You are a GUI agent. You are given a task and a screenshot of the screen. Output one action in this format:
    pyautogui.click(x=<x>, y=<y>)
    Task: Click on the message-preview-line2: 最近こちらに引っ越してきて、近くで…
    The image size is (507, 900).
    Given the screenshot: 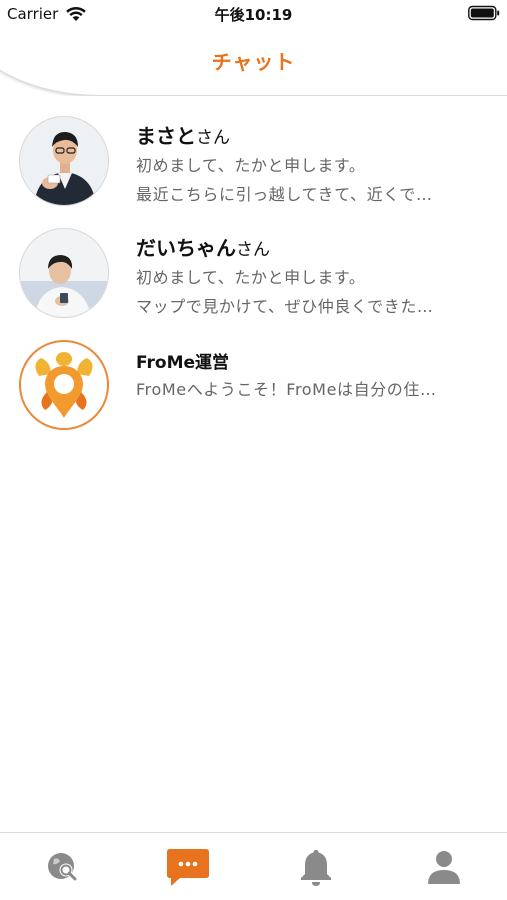 What is the action you would take?
    pyautogui.click(x=284, y=194)
    